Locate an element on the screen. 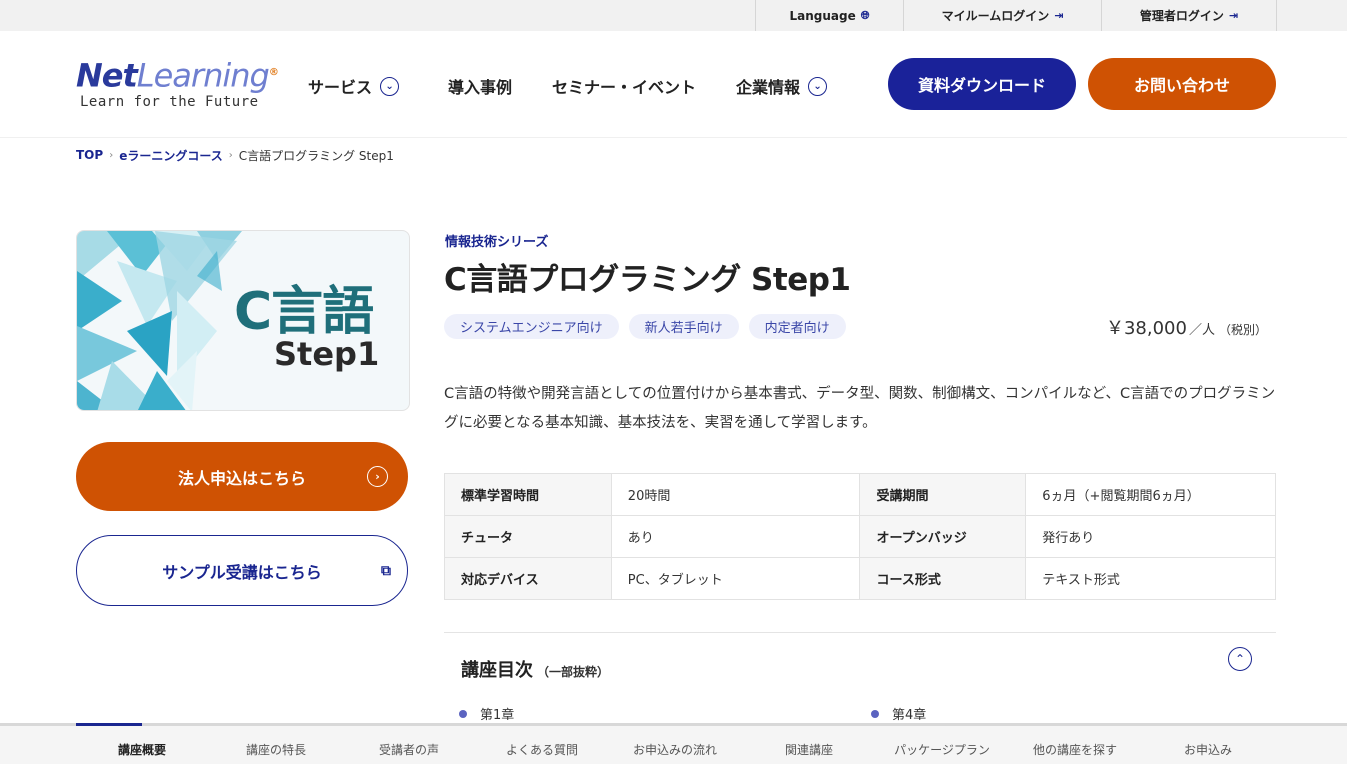 The image size is (1347, 764). price-amount: ￥38,000 is located at coordinates (1146, 328).